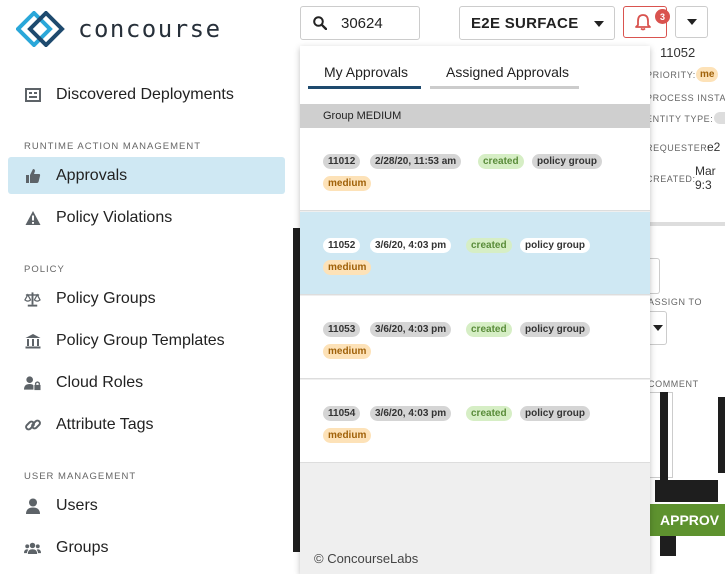 This screenshot has width=725, height=574. I want to click on sidebar-item-label: Discovered Deployments, so click(145, 94).